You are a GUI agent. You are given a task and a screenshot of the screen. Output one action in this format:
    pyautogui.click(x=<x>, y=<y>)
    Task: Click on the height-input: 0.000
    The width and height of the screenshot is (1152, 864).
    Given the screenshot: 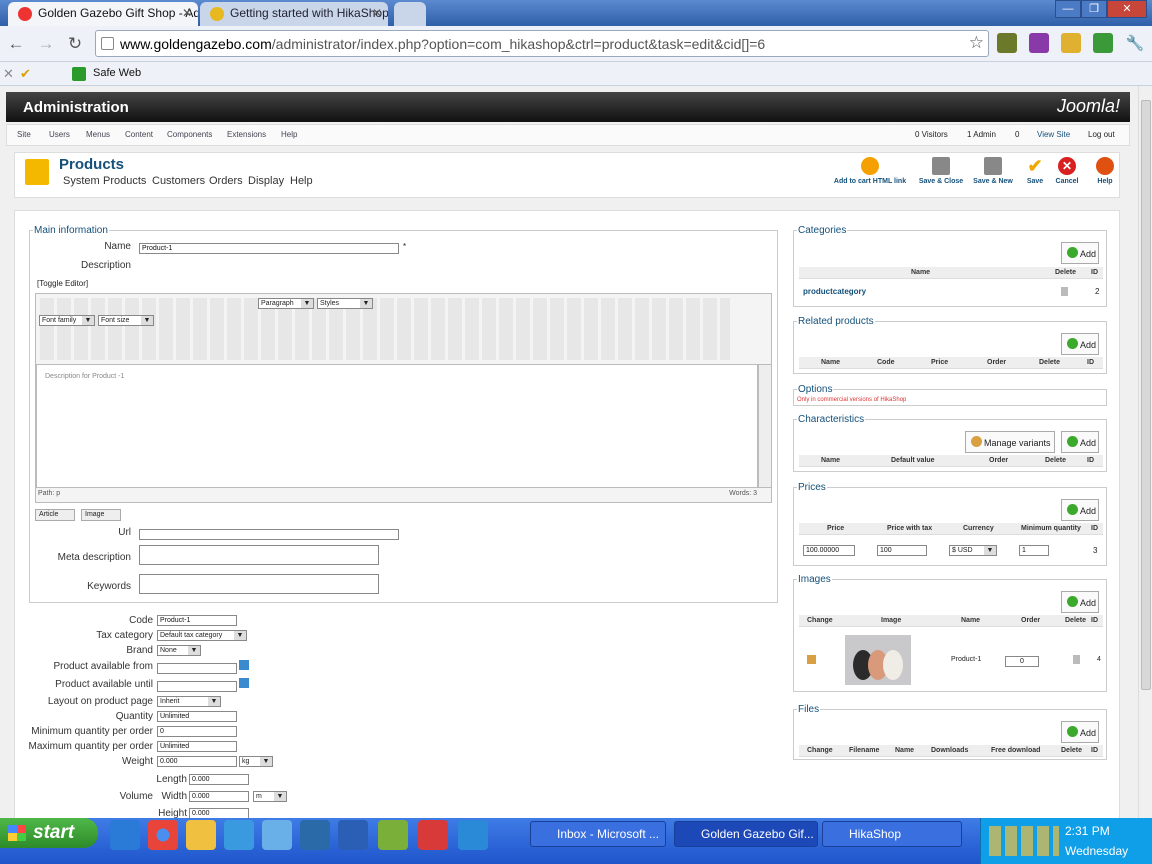 What is the action you would take?
    pyautogui.click(x=219, y=813)
    